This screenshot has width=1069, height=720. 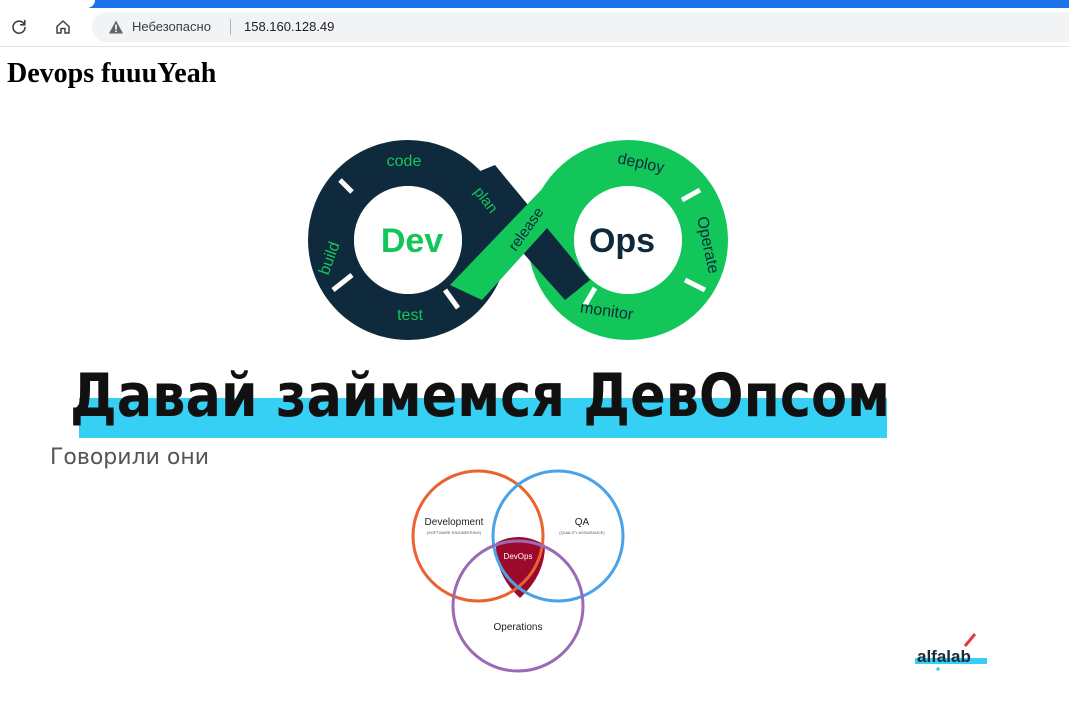 I want to click on security-status-label: Небезопасно, so click(x=171, y=27).